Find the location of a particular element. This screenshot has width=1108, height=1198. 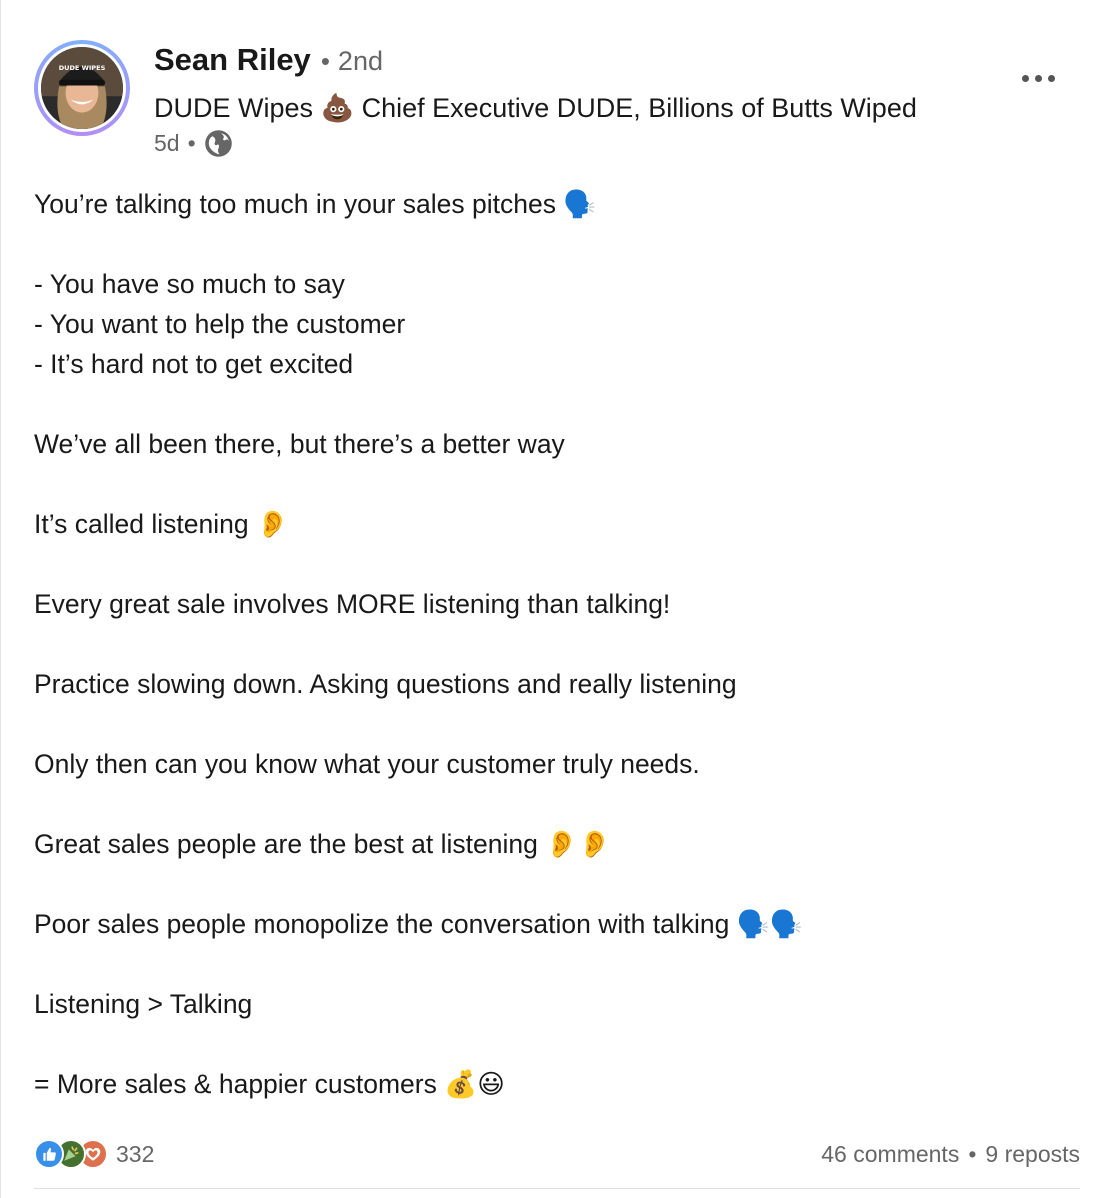

author-line: Sean Riley • 2nd is located at coordinates (268, 60).